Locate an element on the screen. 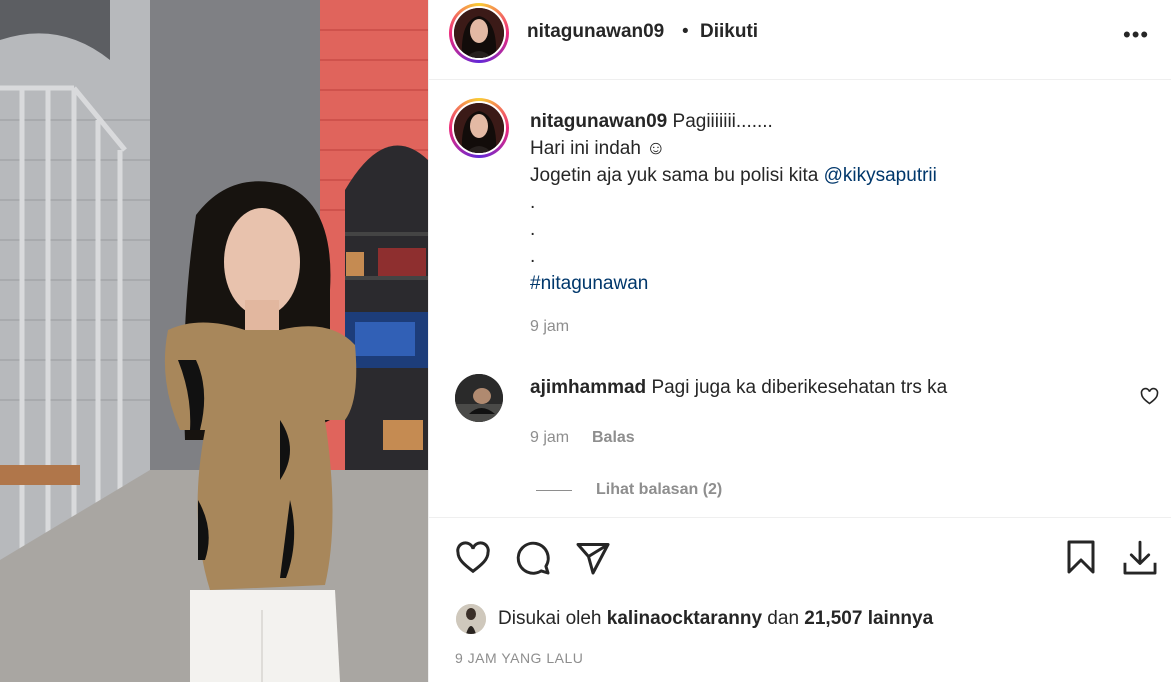 The height and width of the screenshot is (682, 1171). author-avatar-image is located at coordinates (479, 33).